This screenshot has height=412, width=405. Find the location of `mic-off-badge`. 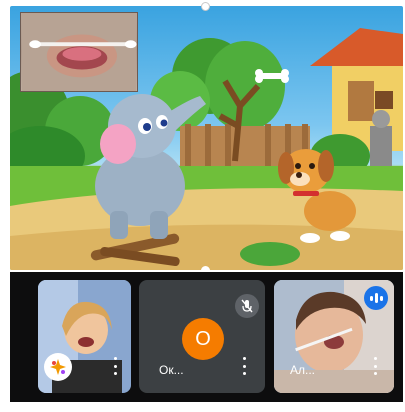

mic-off-badge is located at coordinates (247, 306).